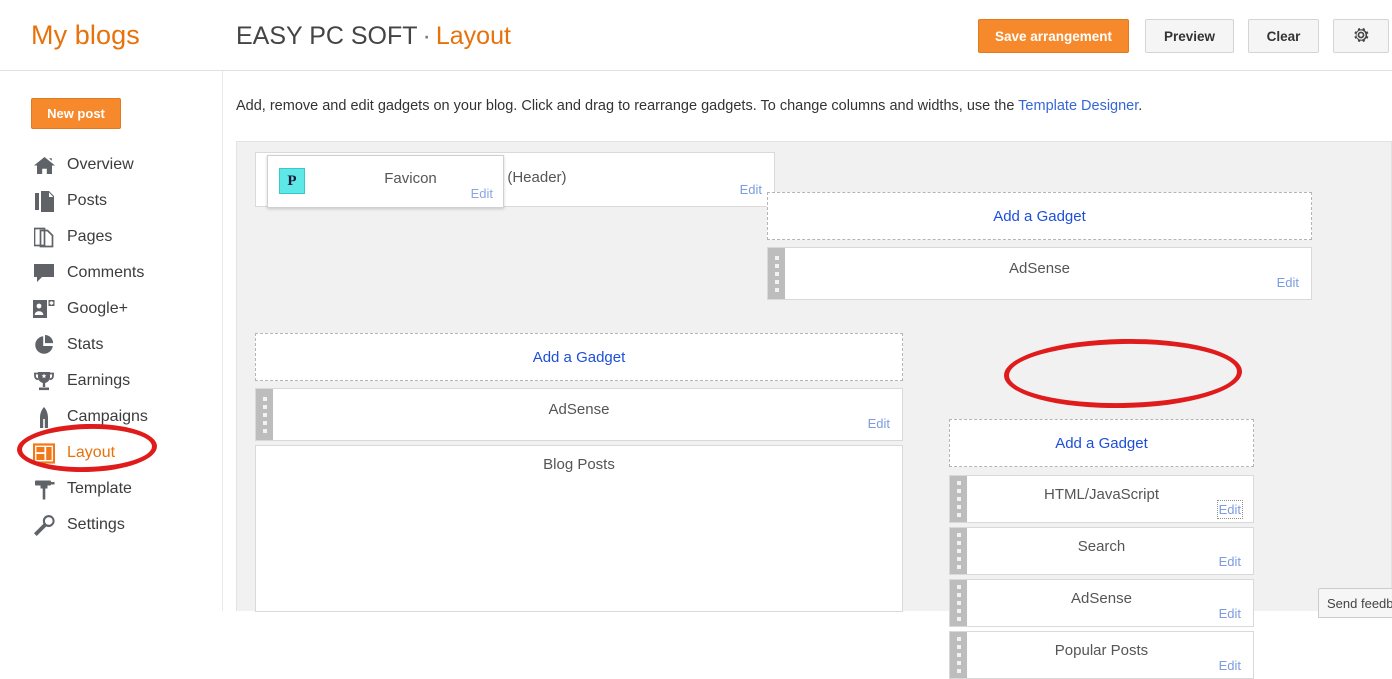 The height and width of the screenshot is (679, 1392). I want to click on sidebar-item-stats: Stats, so click(111, 345).